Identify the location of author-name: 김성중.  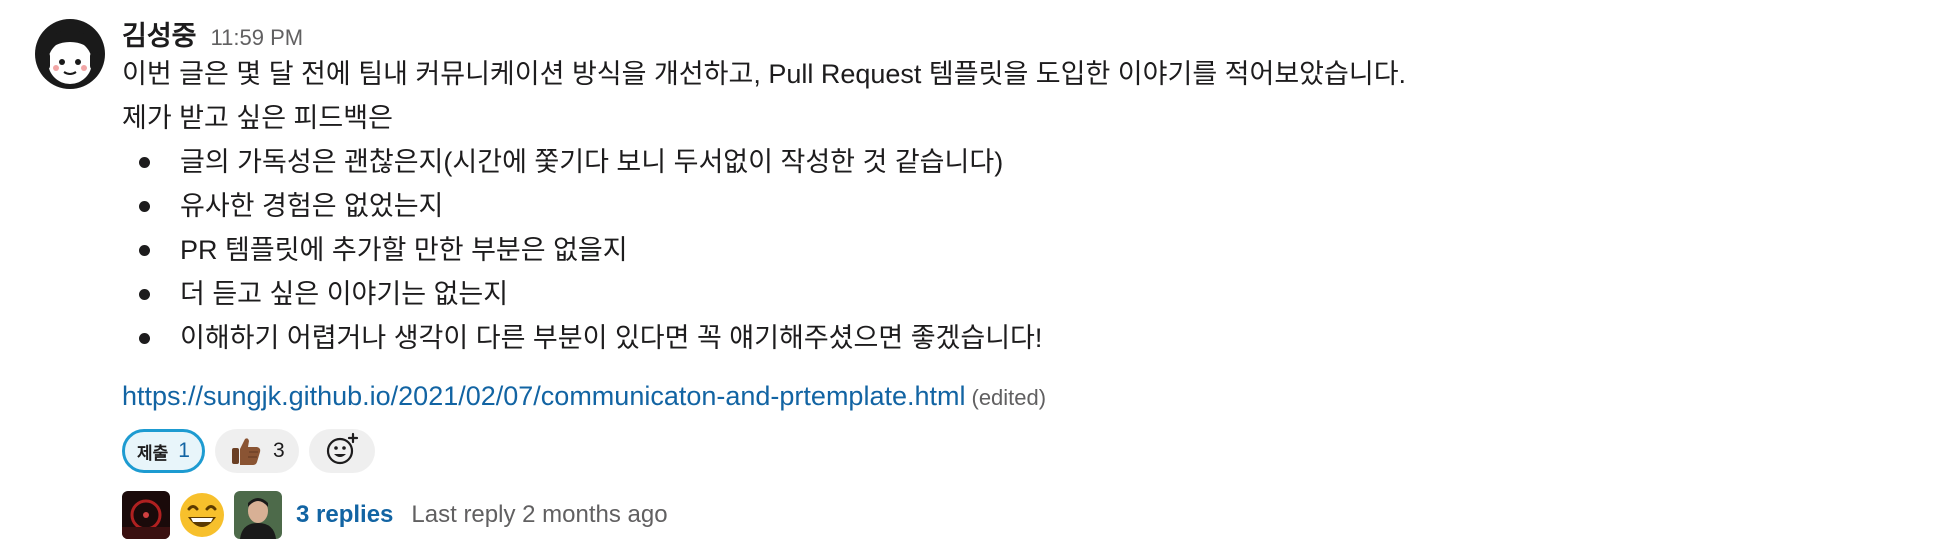
(159, 33).